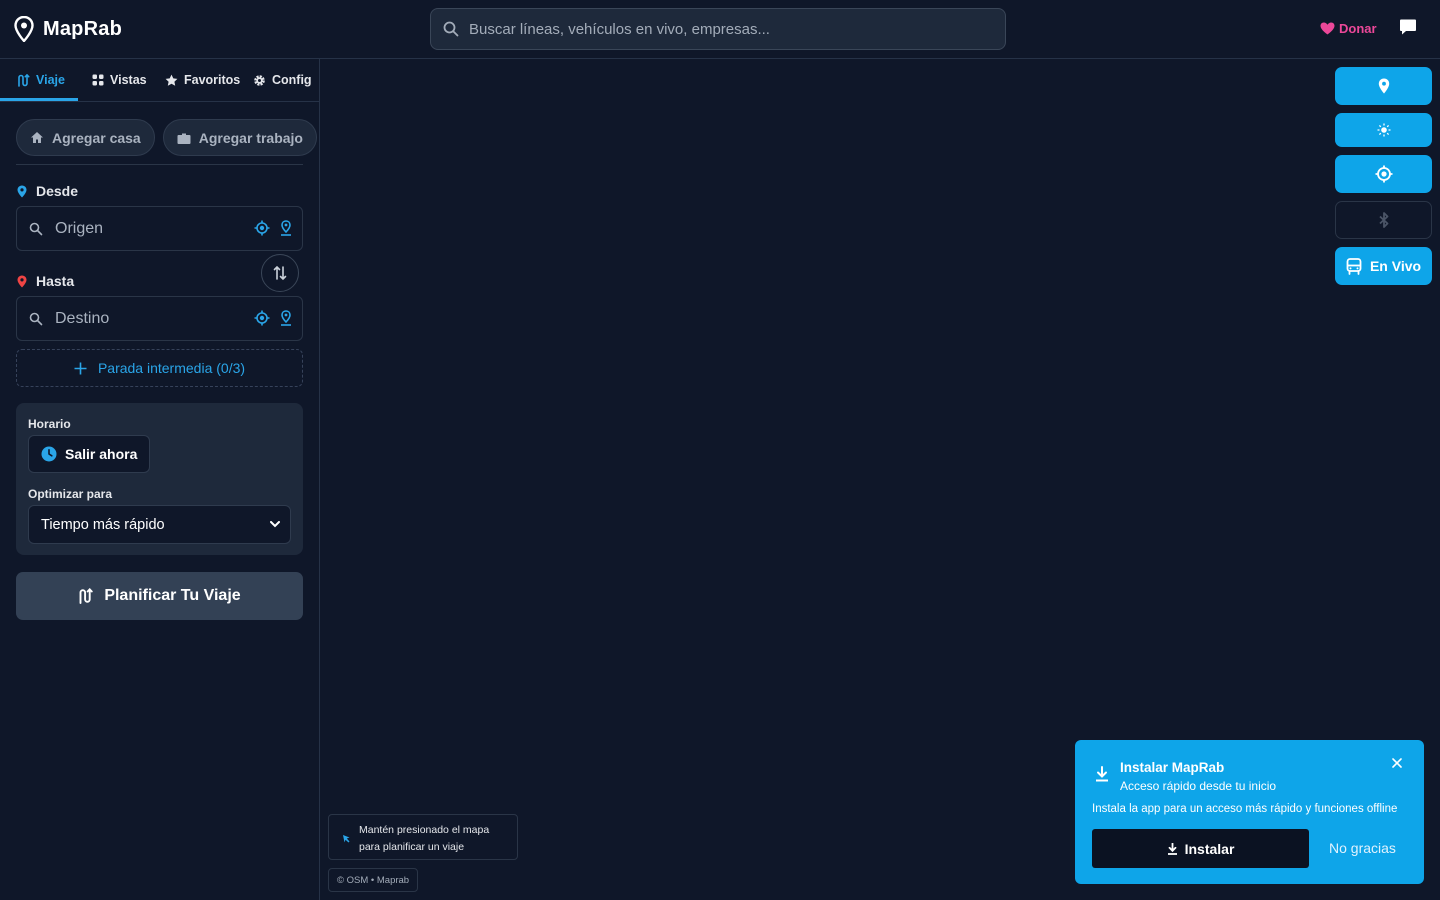 This screenshot has height=900, width=1440. I want to click on destination-pin-icon, so click(22, 281).